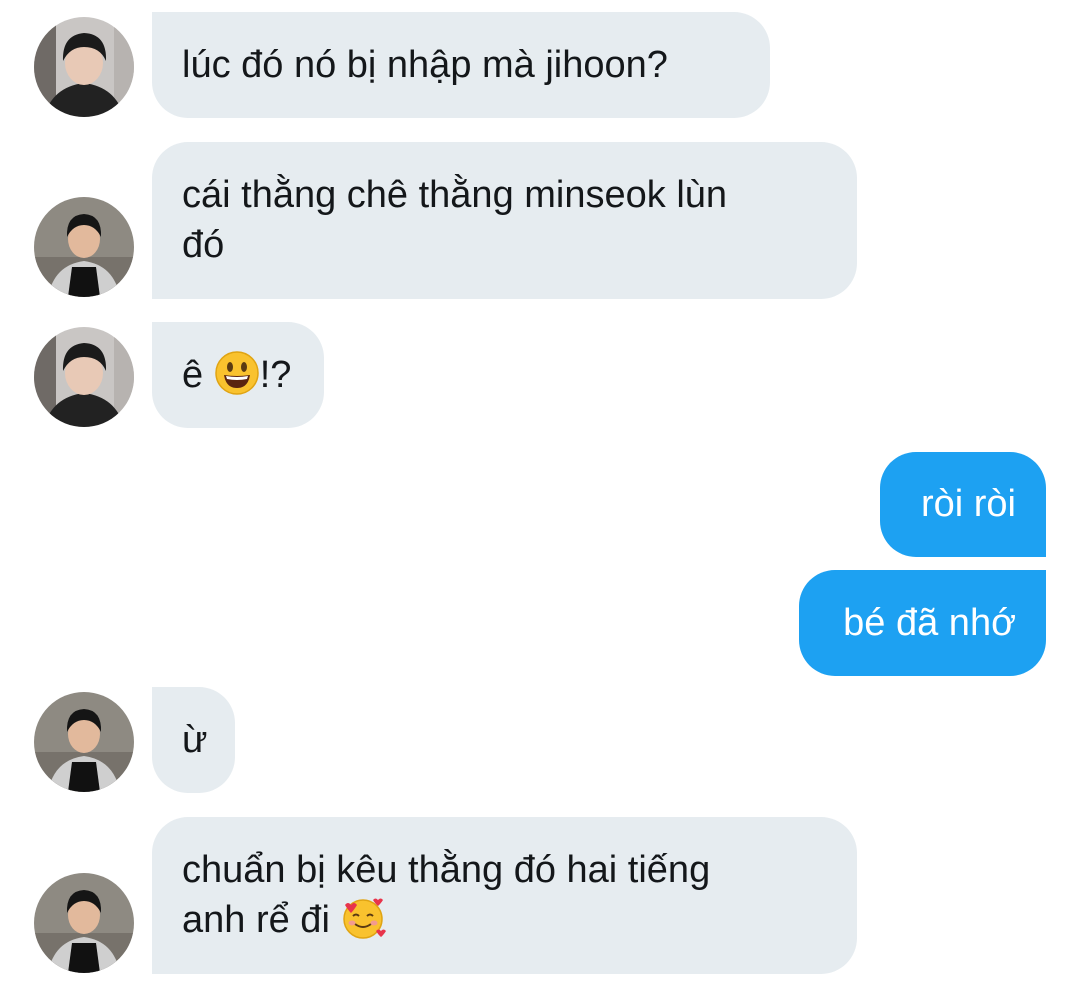  Describe the element at coordinates (504, 220) in the screenshot. I see `message-bubble: cái thằng chê thằng minseok lùn đó` at that location.